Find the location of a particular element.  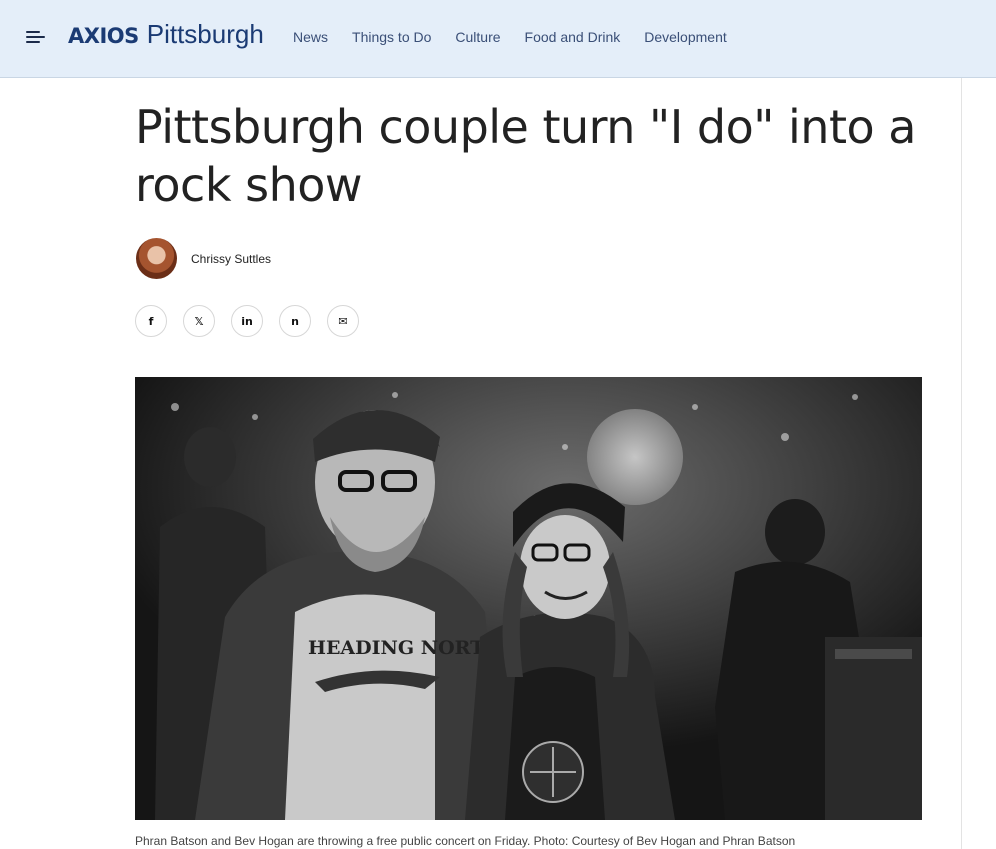

share-x-button: 𝕏 is located at coordinates (199, 321).